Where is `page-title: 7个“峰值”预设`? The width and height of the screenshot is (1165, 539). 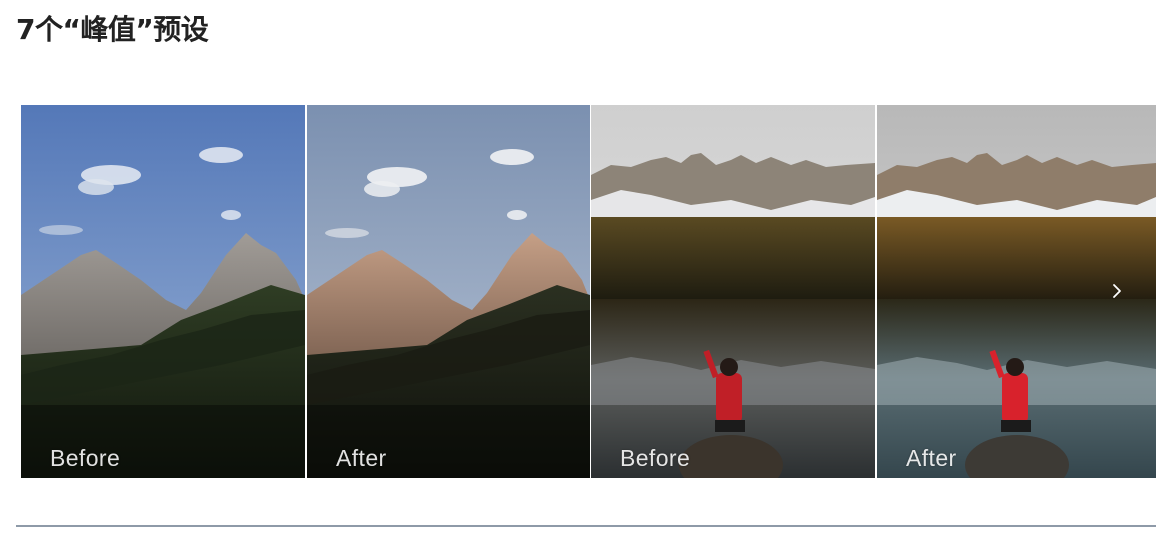
page-title: 7个“峰值”预设 is located at coordinates (112, 29).